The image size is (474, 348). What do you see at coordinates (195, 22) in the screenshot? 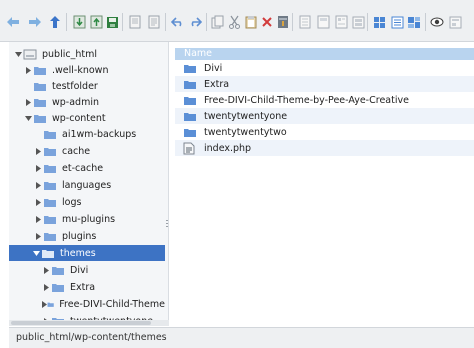
I see `redo-icon` at bounding box center [195, 22].